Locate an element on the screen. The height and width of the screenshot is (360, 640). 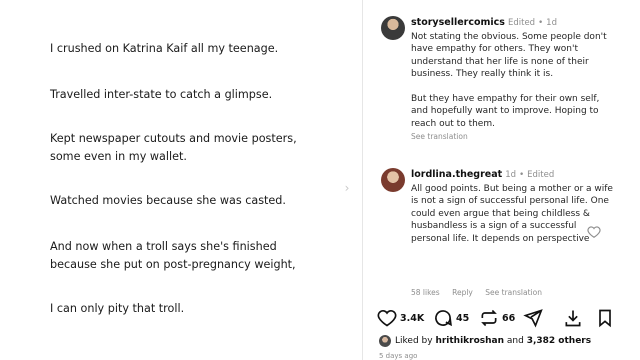
liked-by-others: 3,382 others is located at coordinates (559, 341).